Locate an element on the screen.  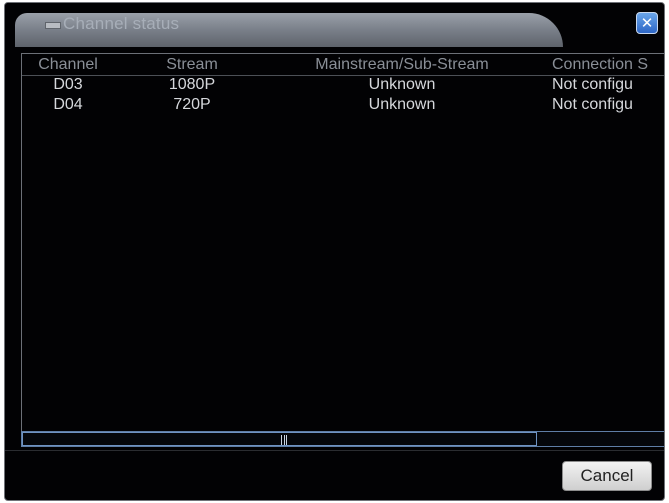
column-header-connection-status: Connection S is located at coordinates (608, 65).